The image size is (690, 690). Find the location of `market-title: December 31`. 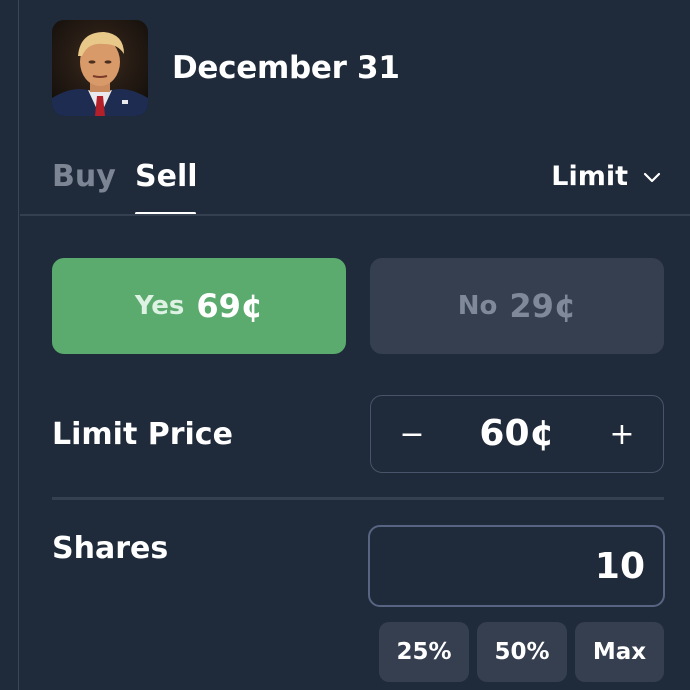

market-title: December 31 is located at coordinates (286, 68).